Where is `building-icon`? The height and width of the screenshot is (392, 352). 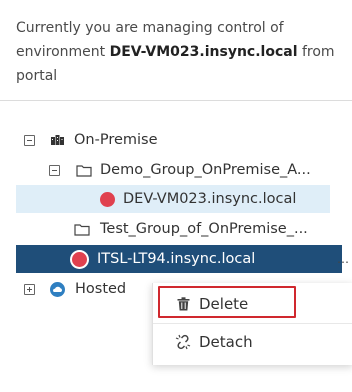
building-icon is located at coordinates (57, 140).